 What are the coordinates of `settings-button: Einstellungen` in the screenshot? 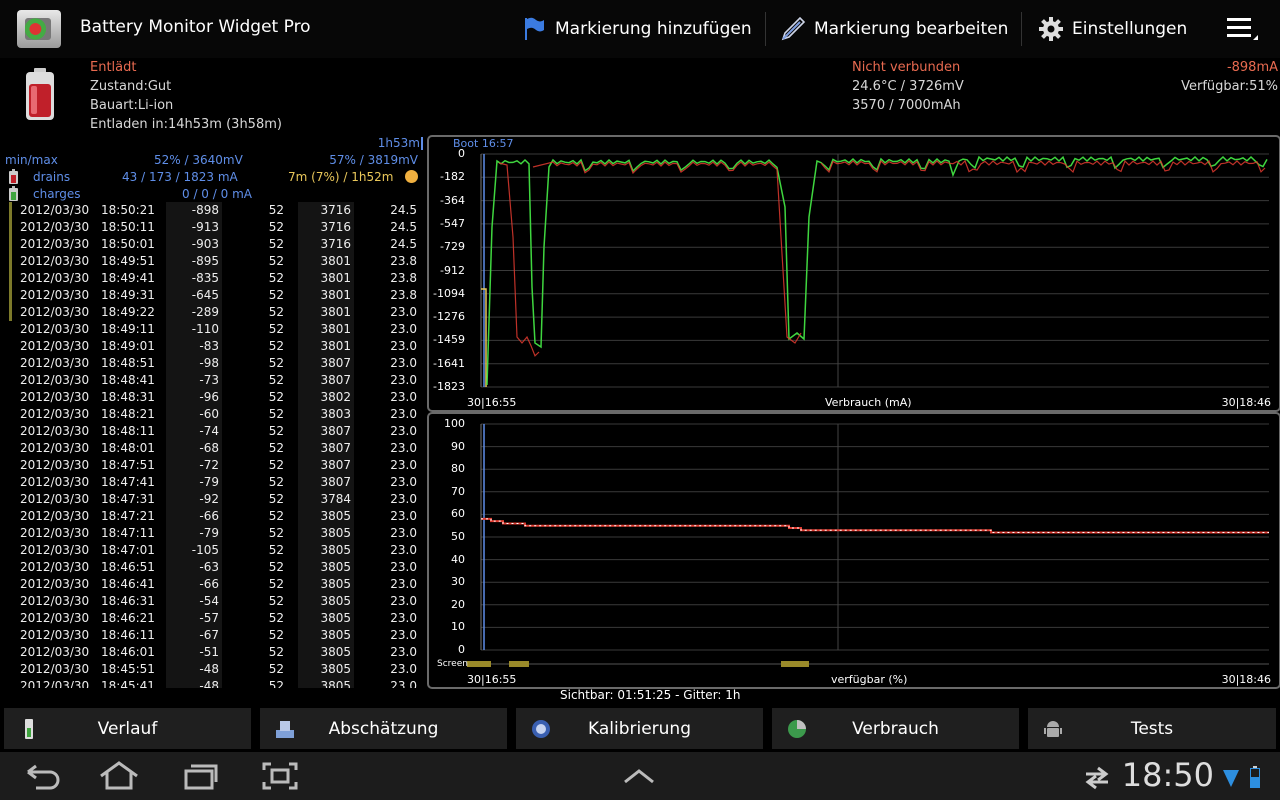 It's located at (1112, 29).